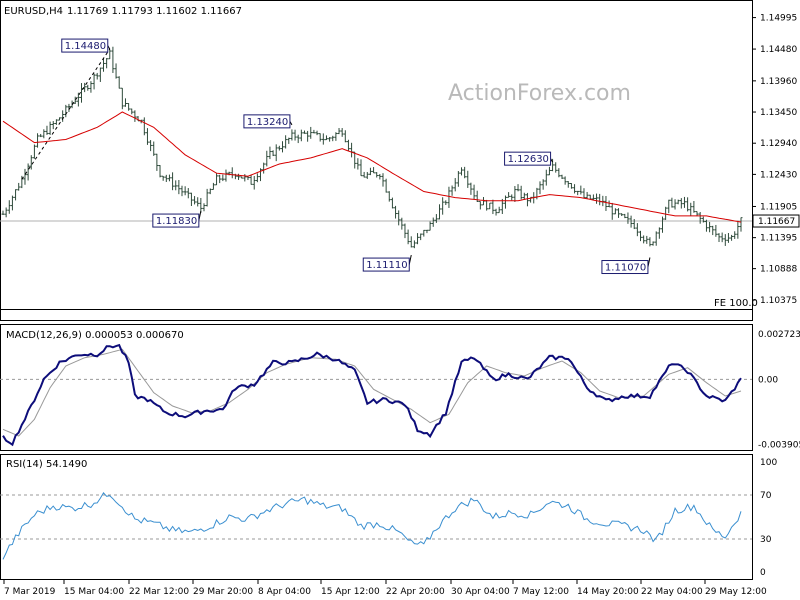  What do you see at coordinates (778, 50) in the screenshot?
I see `y-tick-label: 1.14480` at bounding box center [778, 50].